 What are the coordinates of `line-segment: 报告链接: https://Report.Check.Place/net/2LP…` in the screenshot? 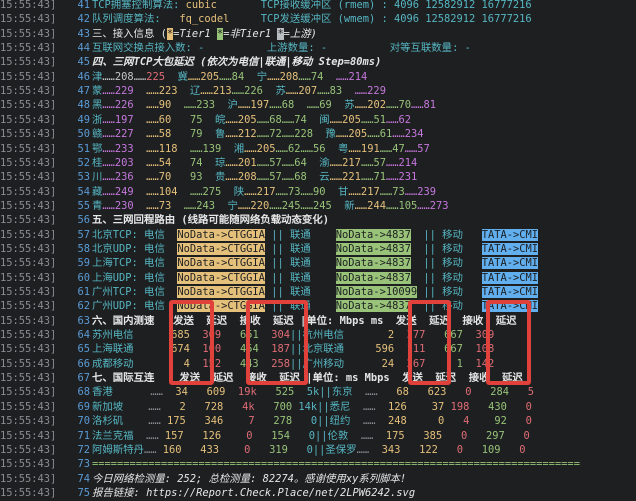 It's located at (254, 492).